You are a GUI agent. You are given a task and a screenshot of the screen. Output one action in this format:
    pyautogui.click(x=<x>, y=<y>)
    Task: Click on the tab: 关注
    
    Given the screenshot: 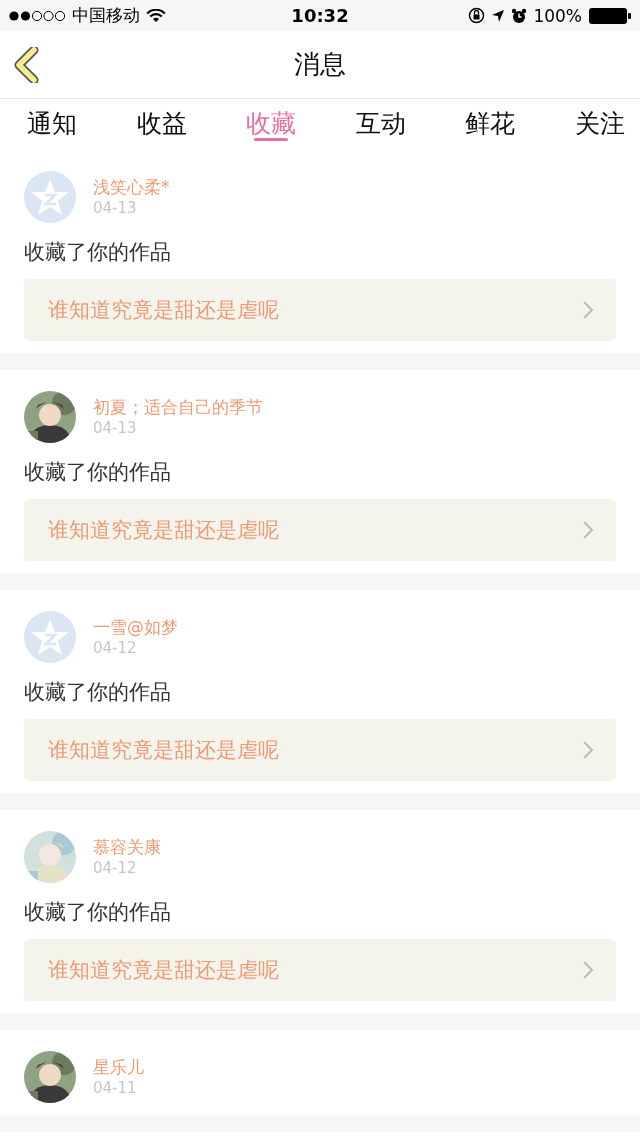 What is the action you would take?
    pyautogui.click(x=599, y=123)
    